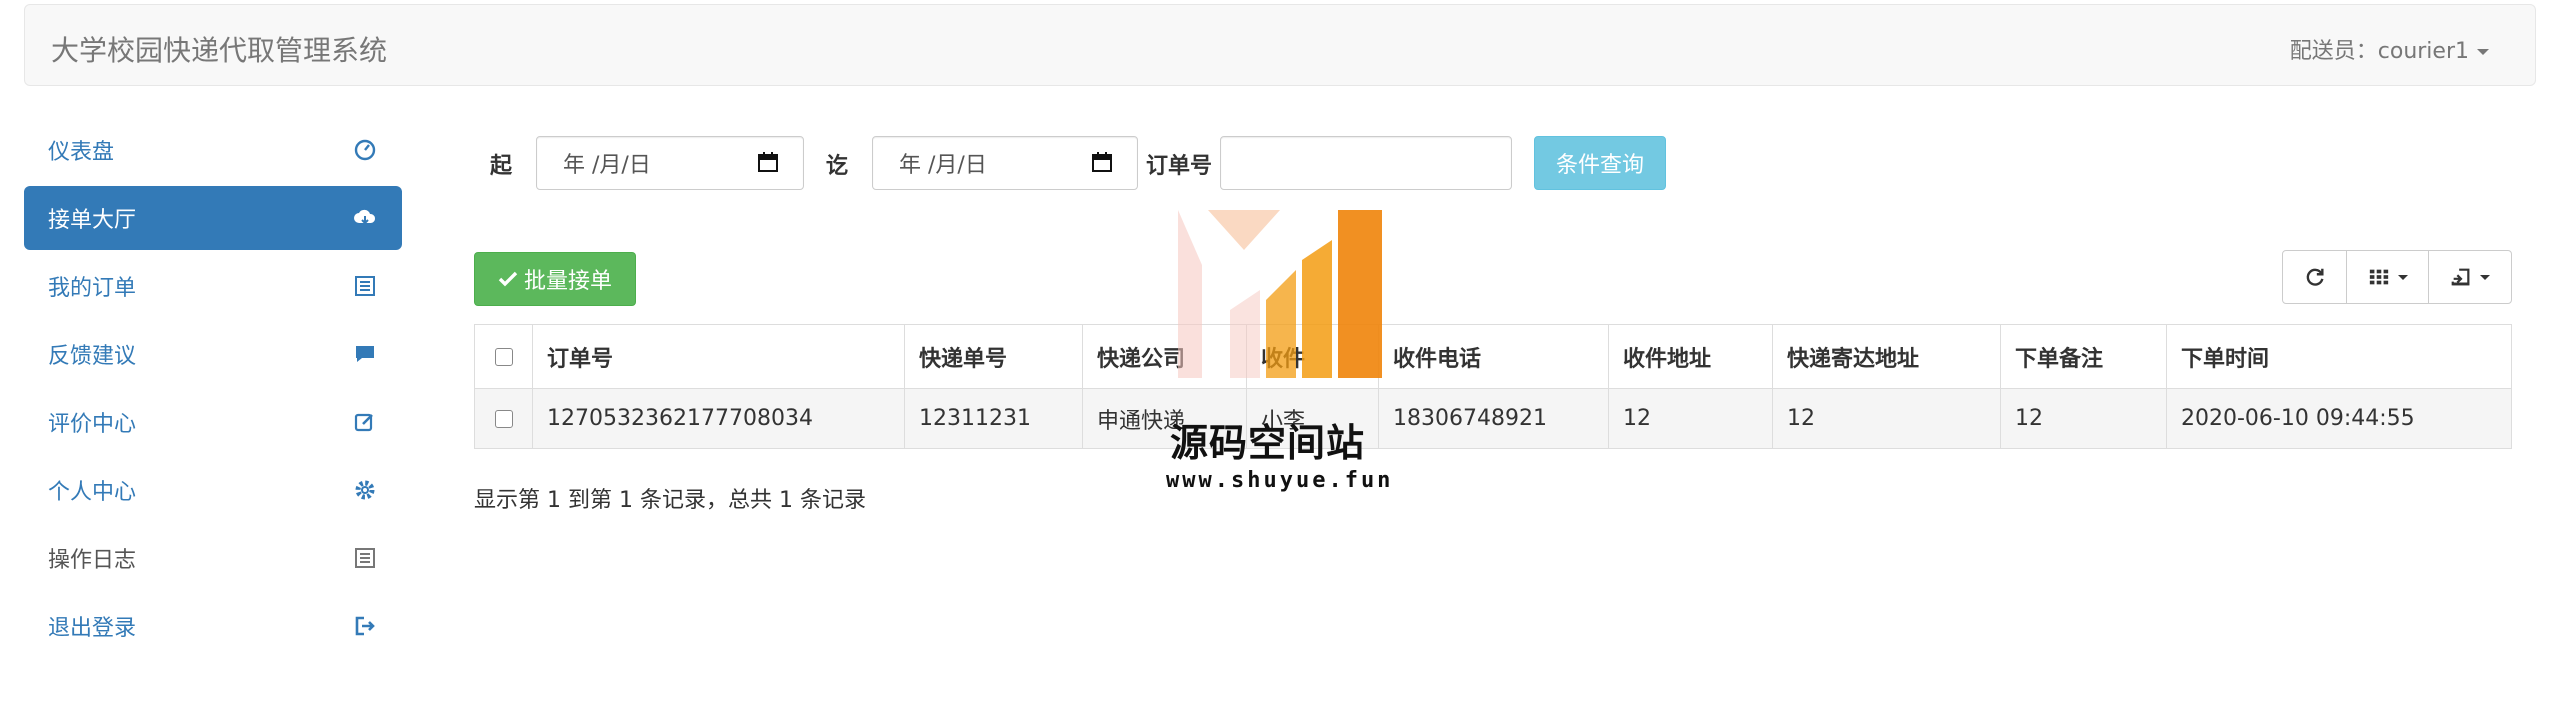  Describe the element at coordinates (92, 560) in the screenshot. I see `sidebar-item-label: 操作日志` at that location.